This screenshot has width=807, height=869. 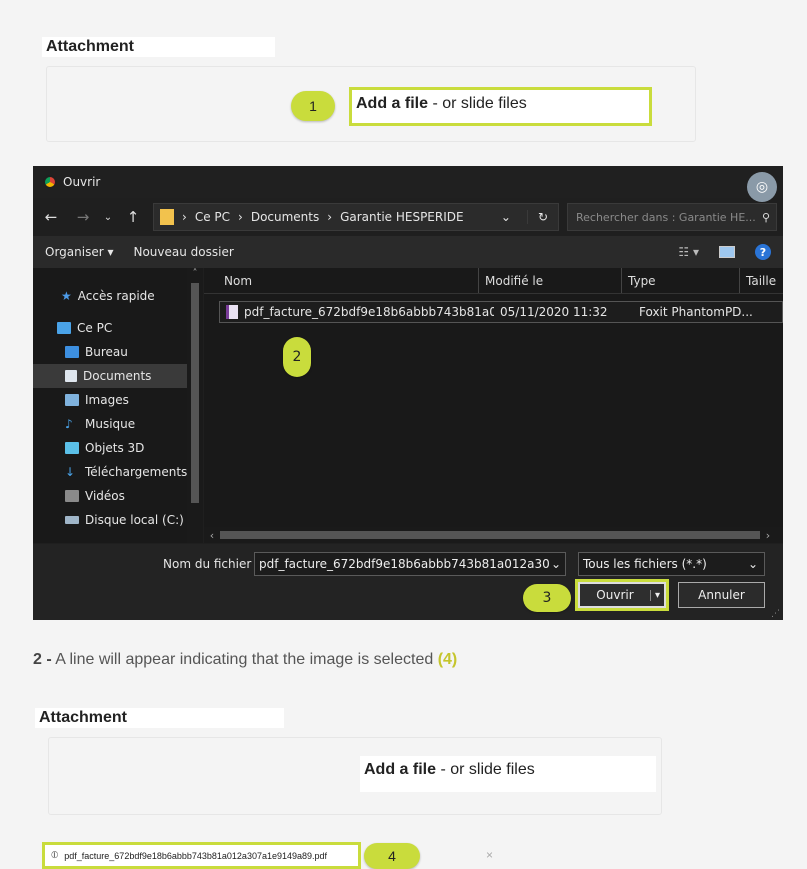 What do you see at coordinates (136, 472) in the screenshot?
I see `sidebar-item-label: Téléchargements` at bounding box center [136, 472].